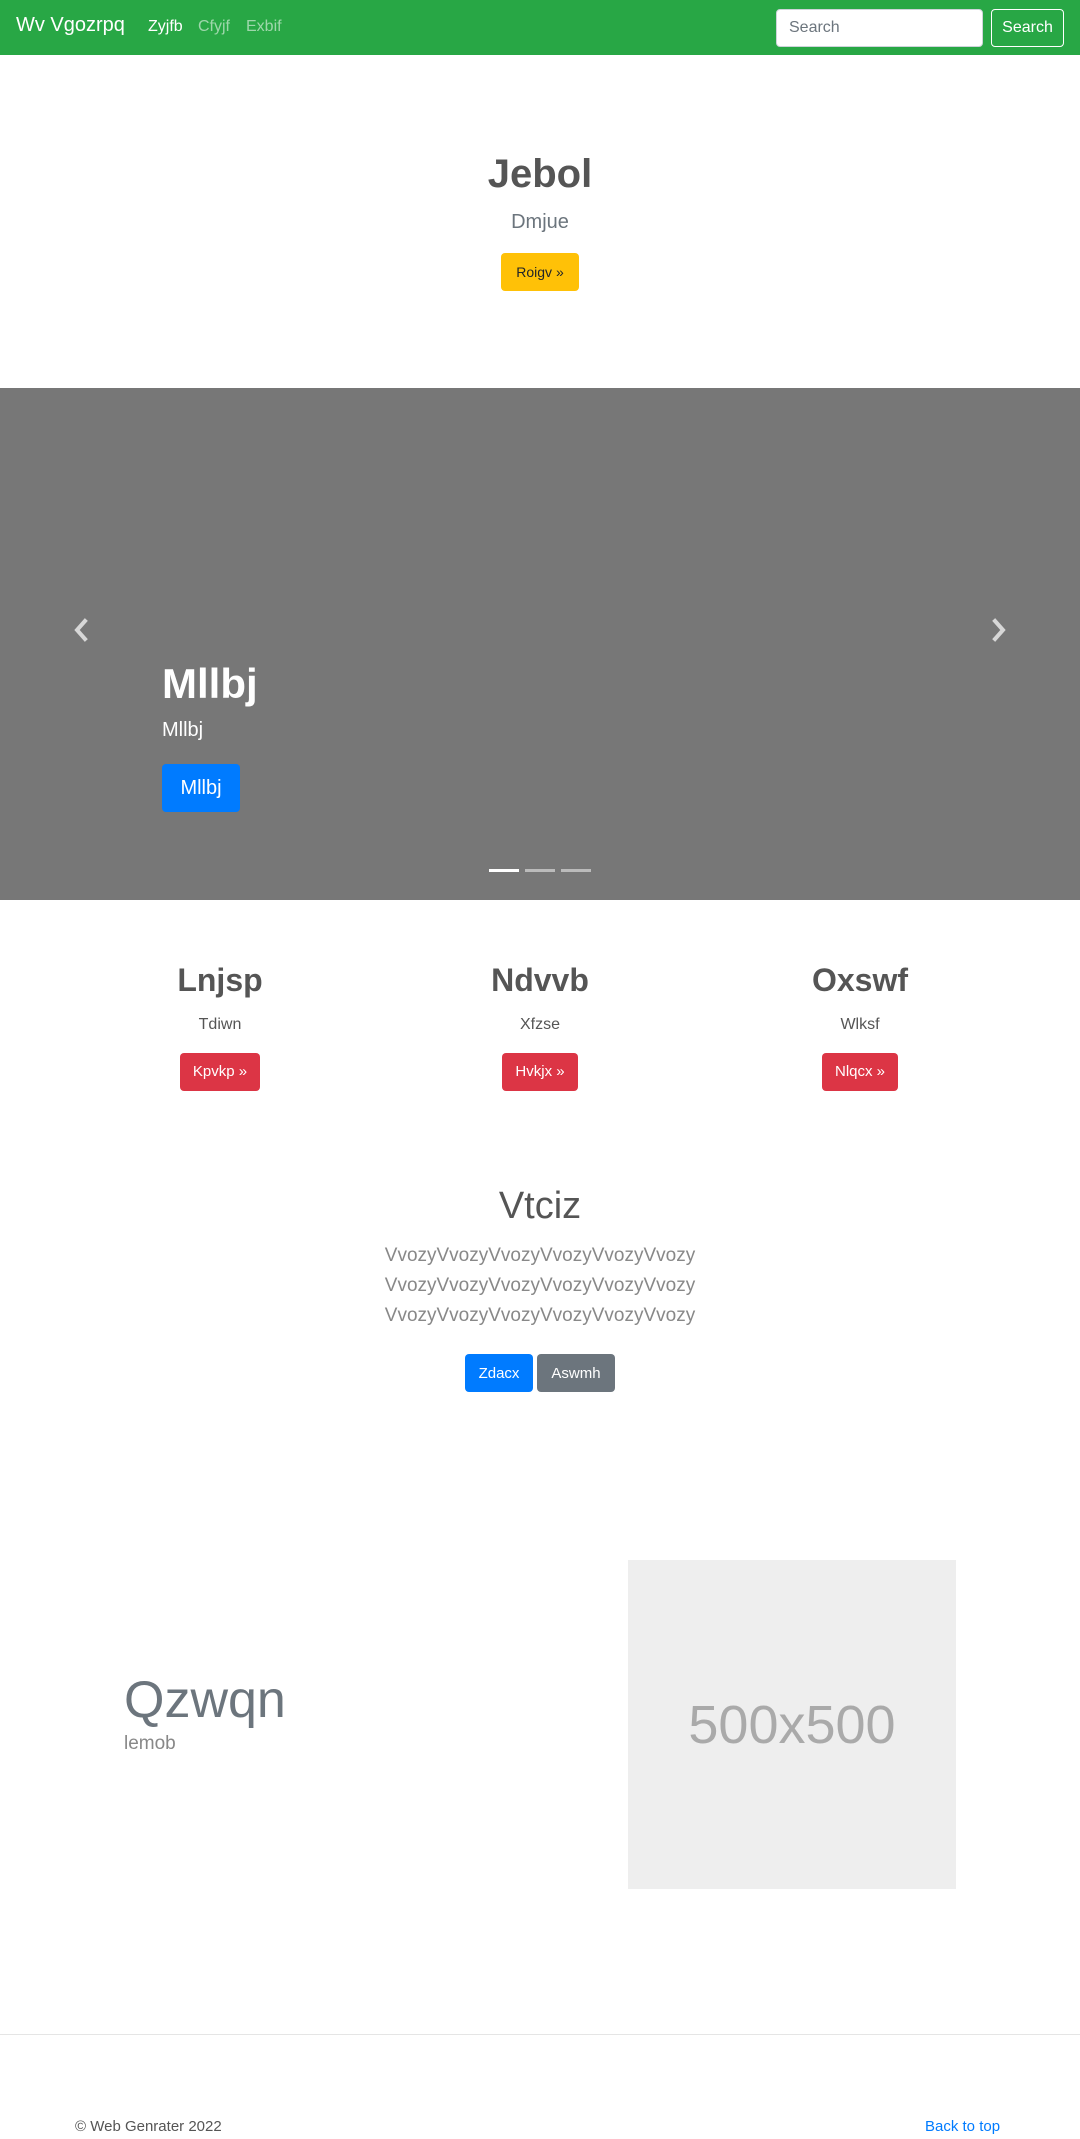 This screenshot has height=2139, width=1080. What do you see at coordinates (148, 2126) in the screenshot?
I see `footer-copyright: © Web Genrater 2022` at bounding box center [148, 2126].